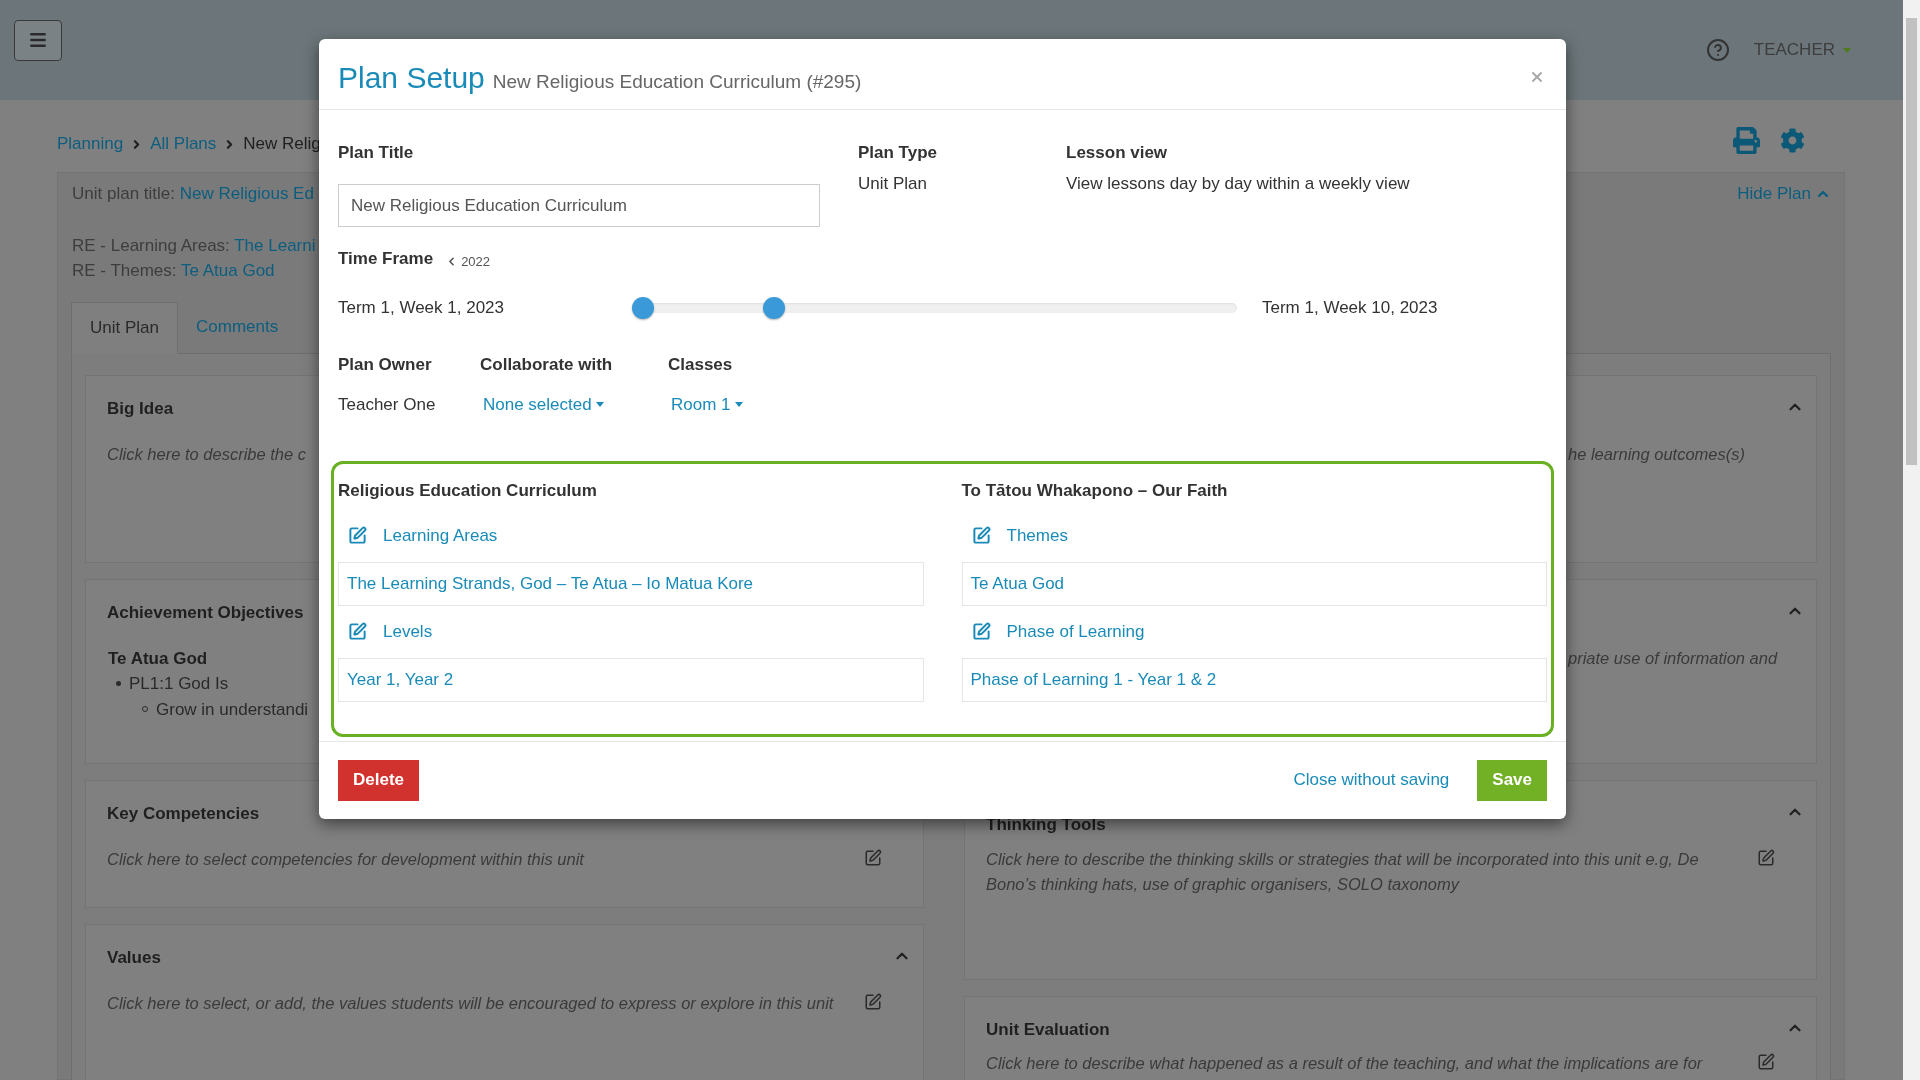 Image resolution: width=1920 pixels, height=1080 pixels. What do you see at coordinates (1656, 454) in the screenshot?
I see `card-placeholder-text: he learning outcomes(s)` at bounding box center [1656, 454].